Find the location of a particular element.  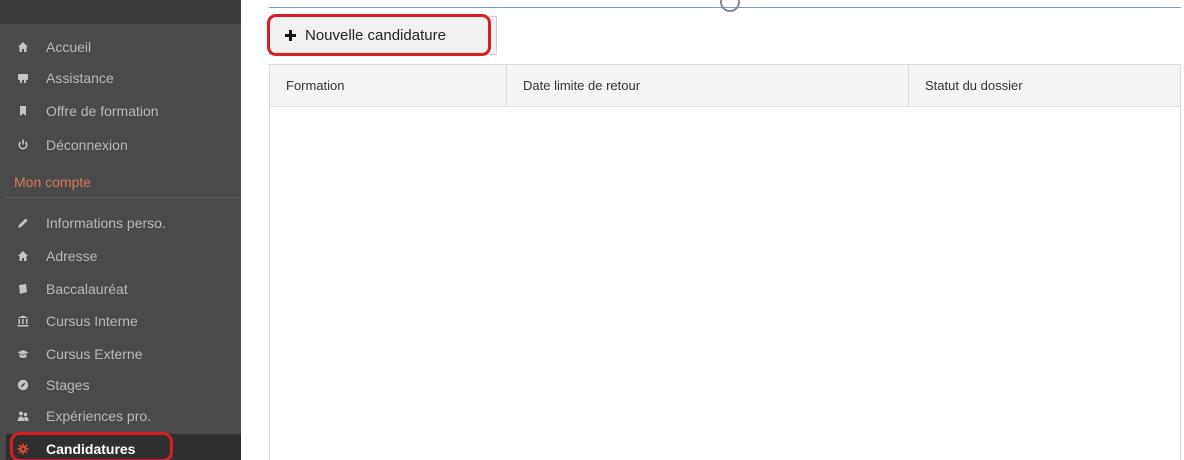

sidebar-item-offre-de-formation: Offre de formation is located at coordinates (123, 111).